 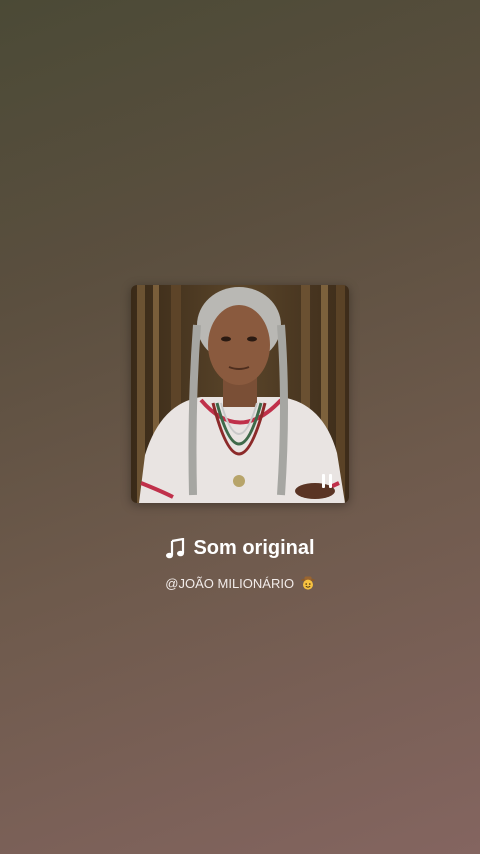 I want to click on pause-icon, so click(x=327, y=481).